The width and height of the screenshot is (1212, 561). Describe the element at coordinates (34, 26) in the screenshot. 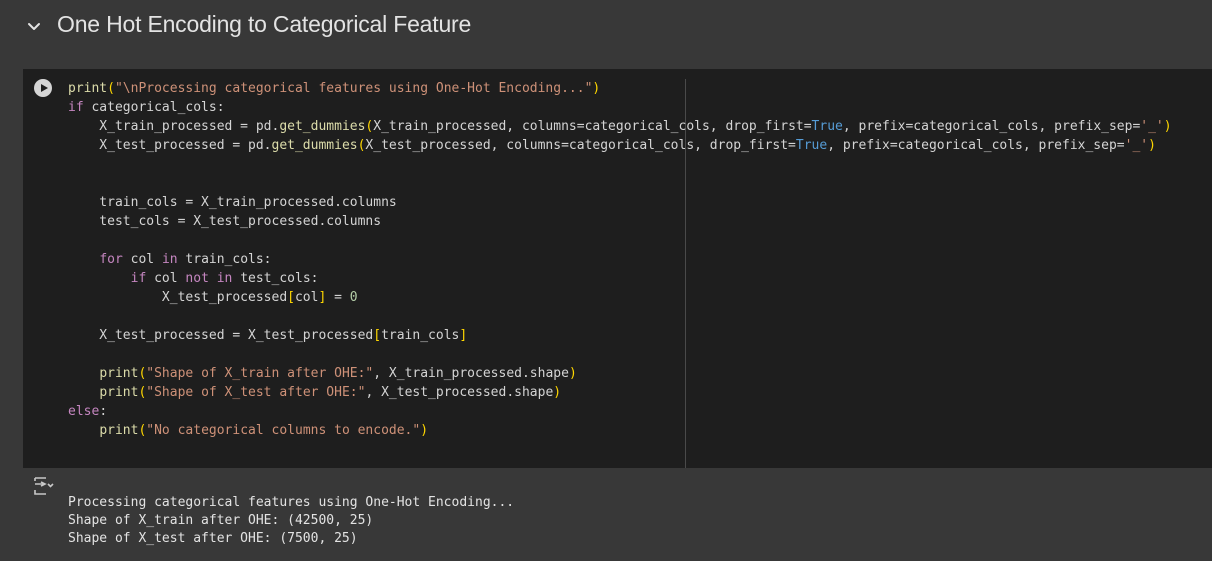

I see `chevron-down-icon` at that location.